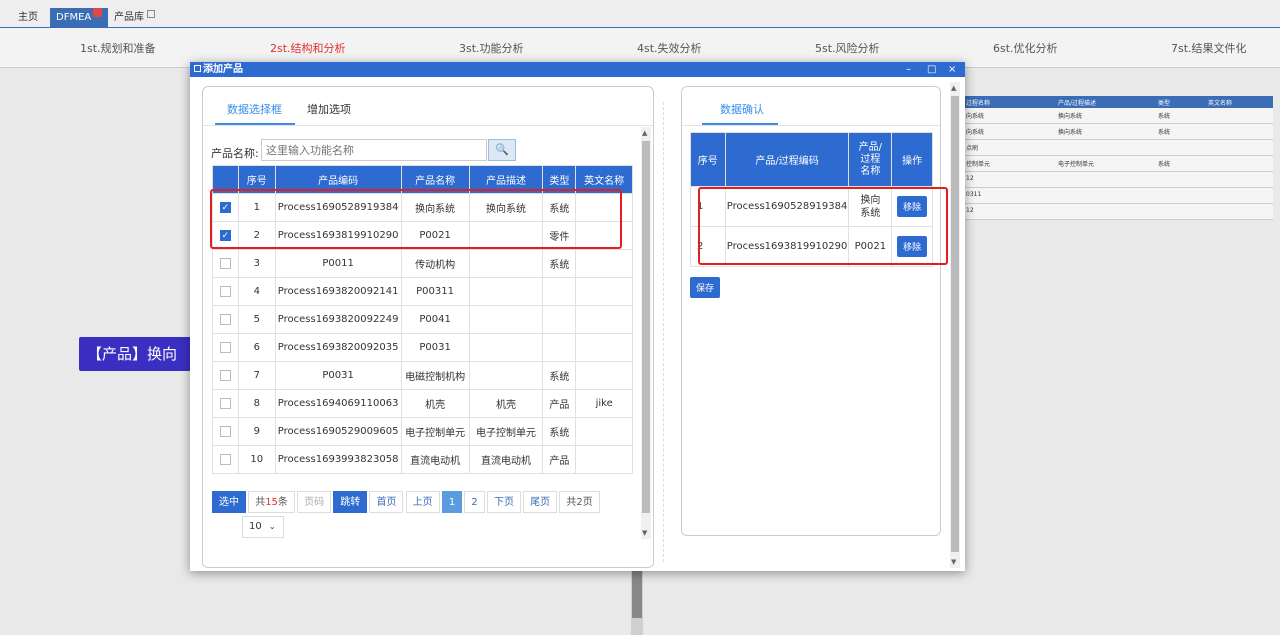 This screenshot has width=1280, height=635. Describe the element at coordinates (435, 403) in the screenshot. I see `table-cell: 机壳` at that location.